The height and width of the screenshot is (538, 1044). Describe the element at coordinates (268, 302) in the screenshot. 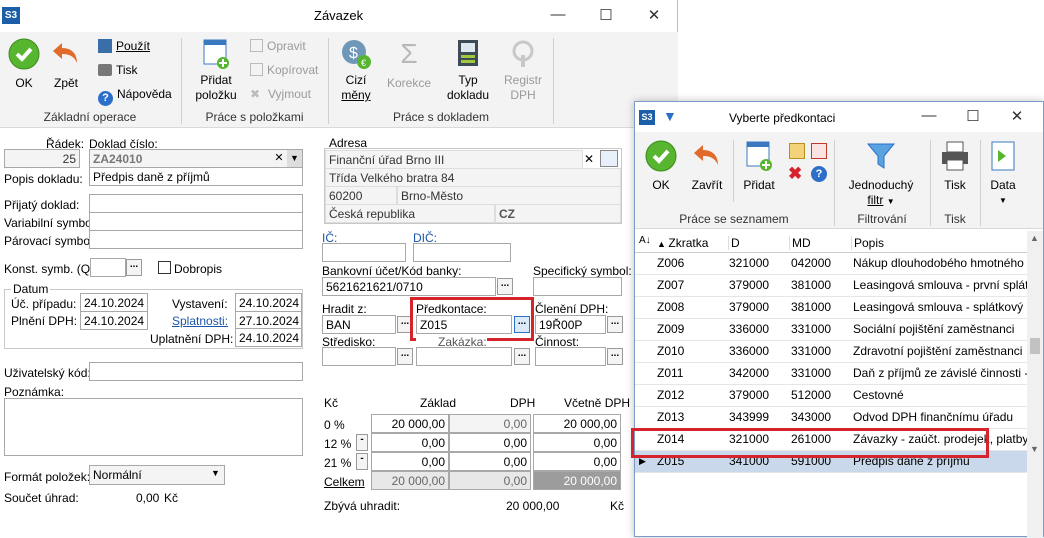

I see `issued-field: 24.10.2024` at that location.